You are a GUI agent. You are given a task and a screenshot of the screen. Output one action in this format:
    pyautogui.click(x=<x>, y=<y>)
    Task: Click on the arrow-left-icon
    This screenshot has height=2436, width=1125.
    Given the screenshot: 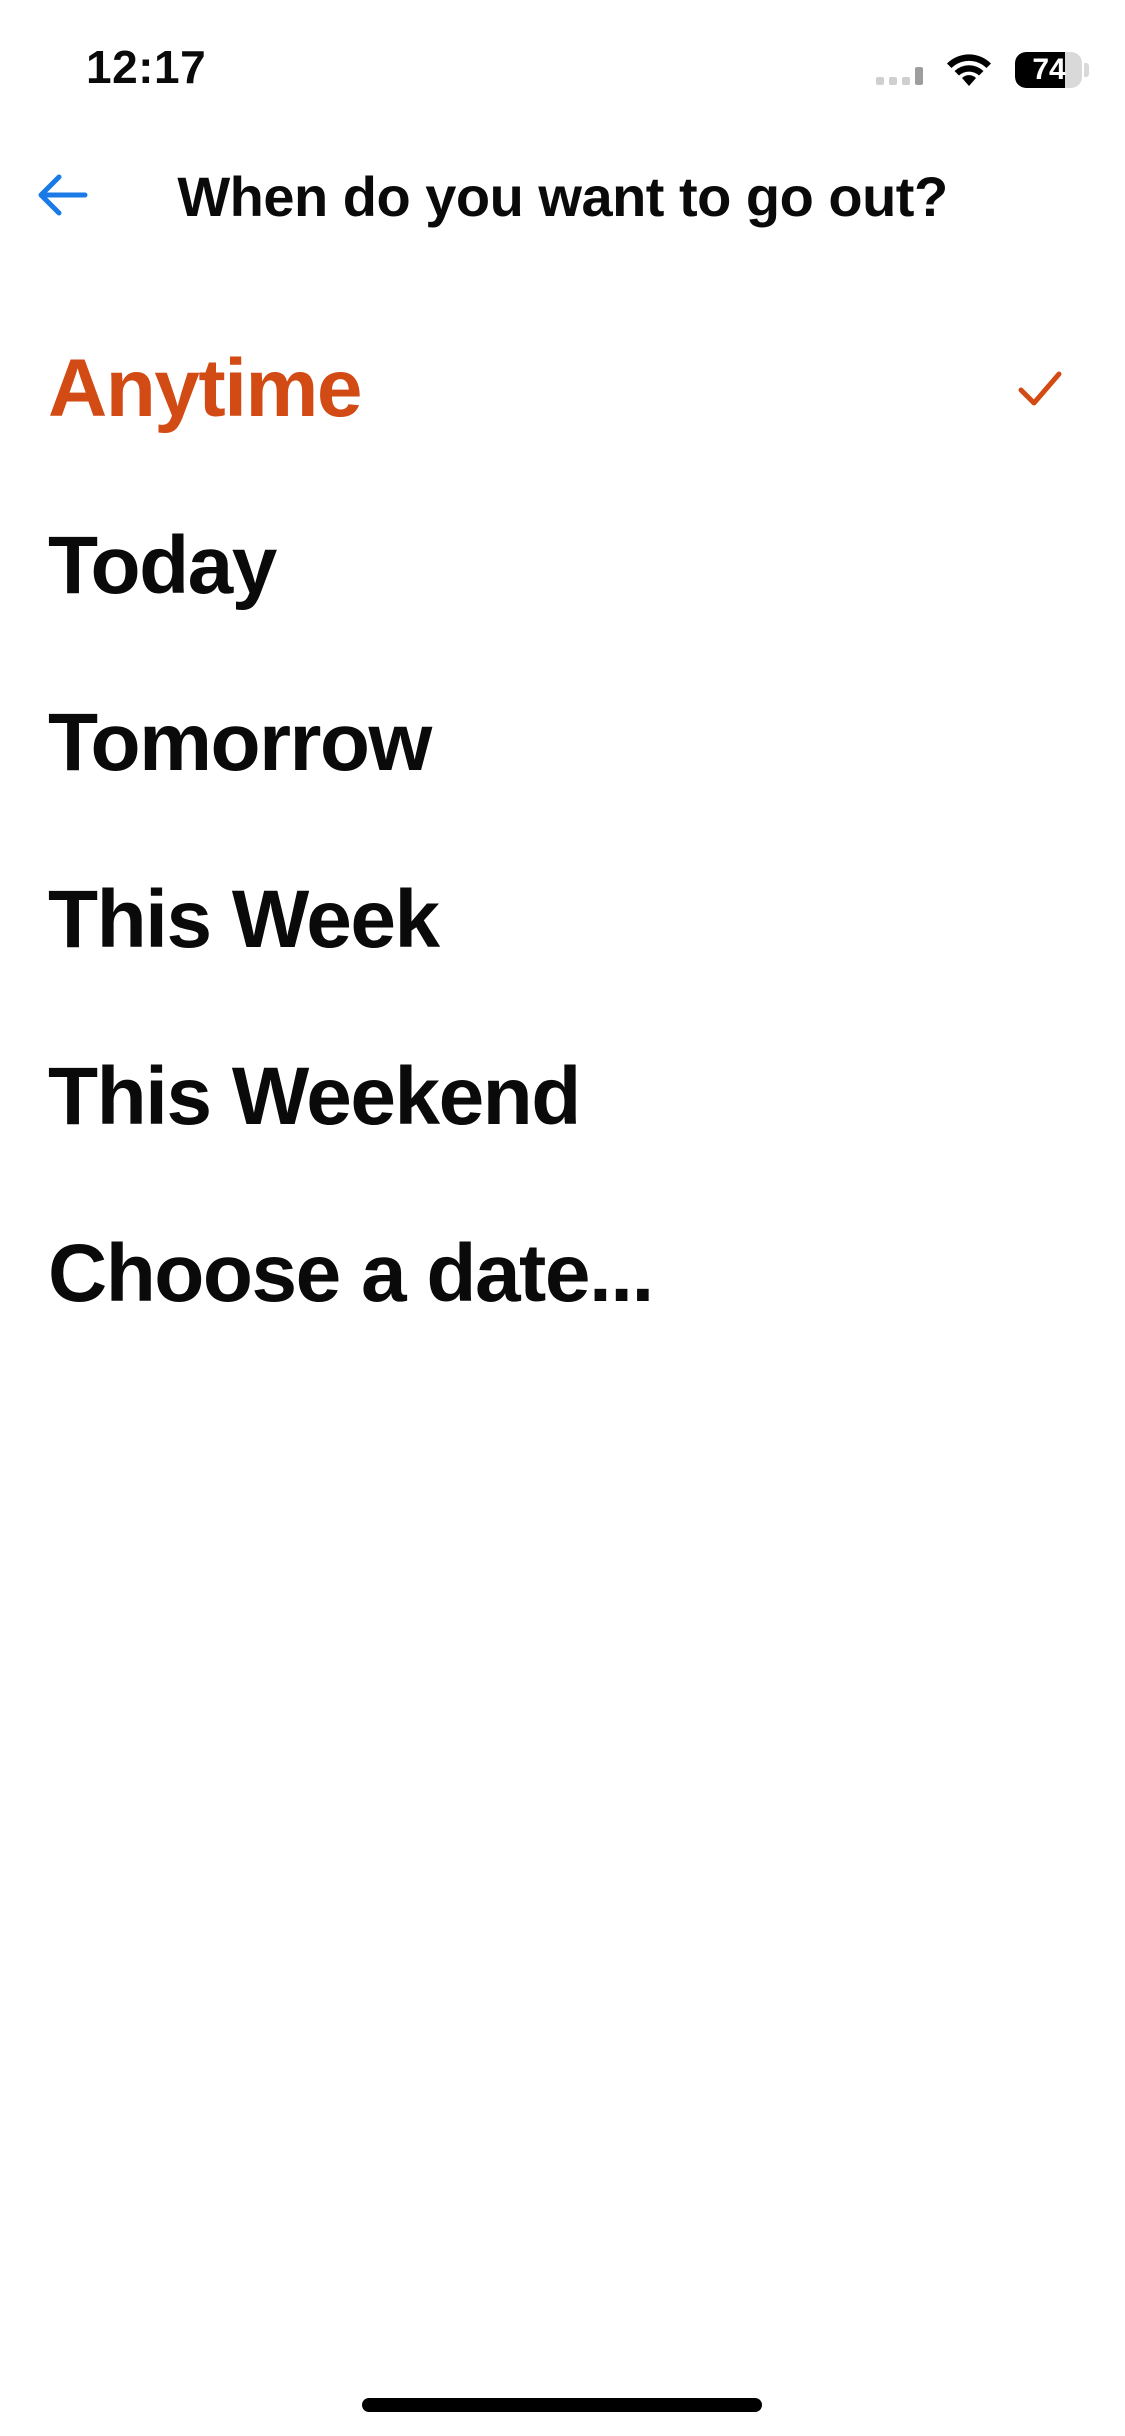 What is the action you would take?
    pyautogui.click(x=63, y=195)
    